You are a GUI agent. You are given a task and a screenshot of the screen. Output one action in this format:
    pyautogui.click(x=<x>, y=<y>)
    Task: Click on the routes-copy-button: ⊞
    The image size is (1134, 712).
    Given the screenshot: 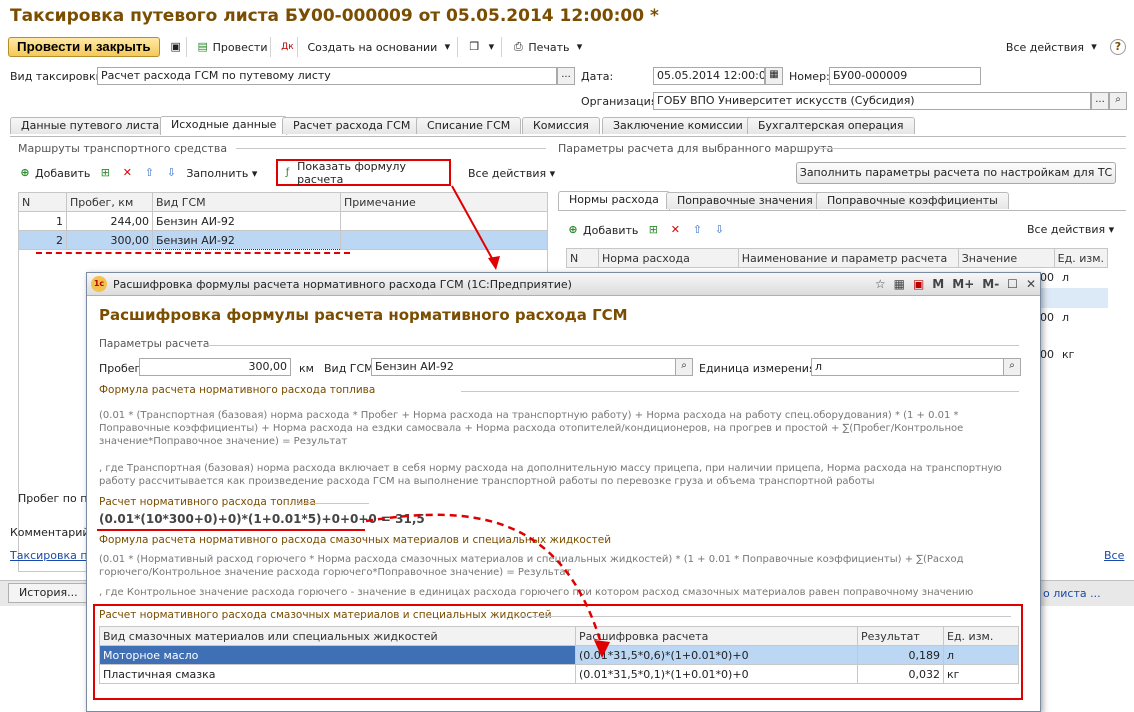 What is the action you would take?
    pyautogui.click(x=105, y=173)
    